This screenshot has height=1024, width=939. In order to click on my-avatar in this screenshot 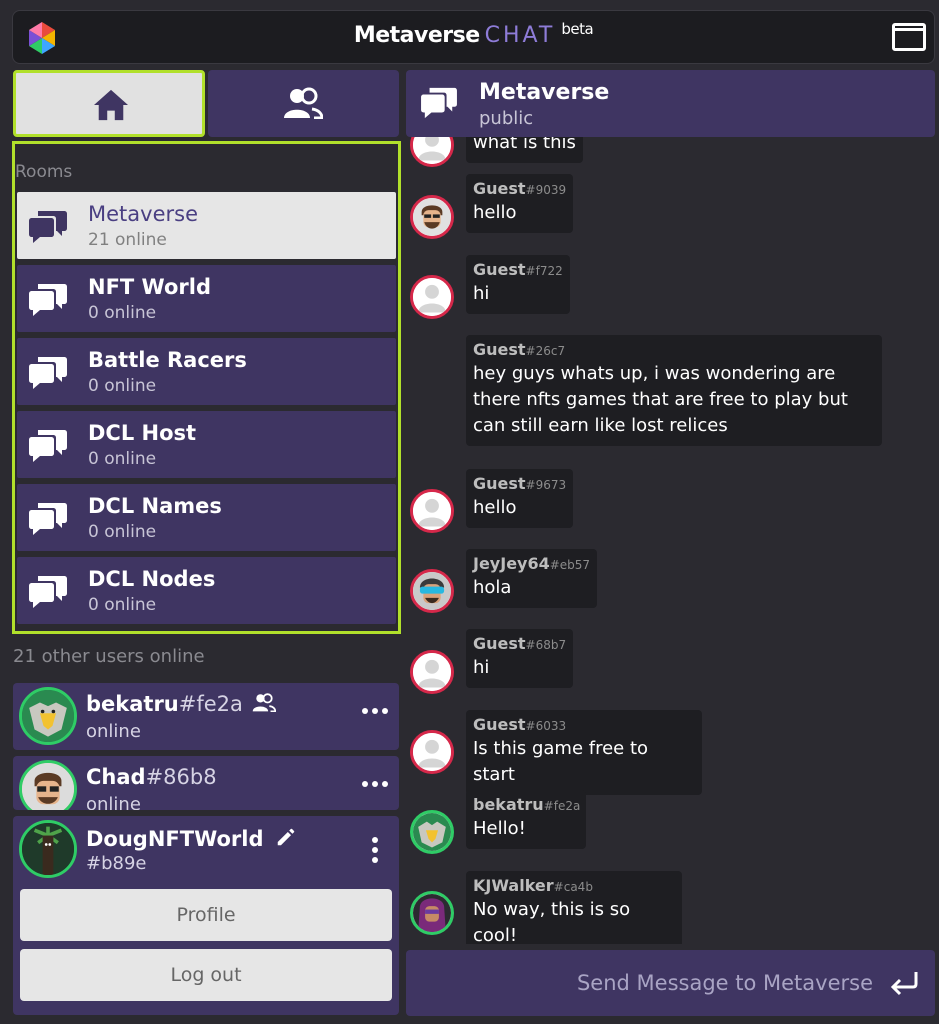, I will do `click(48, 849)`.